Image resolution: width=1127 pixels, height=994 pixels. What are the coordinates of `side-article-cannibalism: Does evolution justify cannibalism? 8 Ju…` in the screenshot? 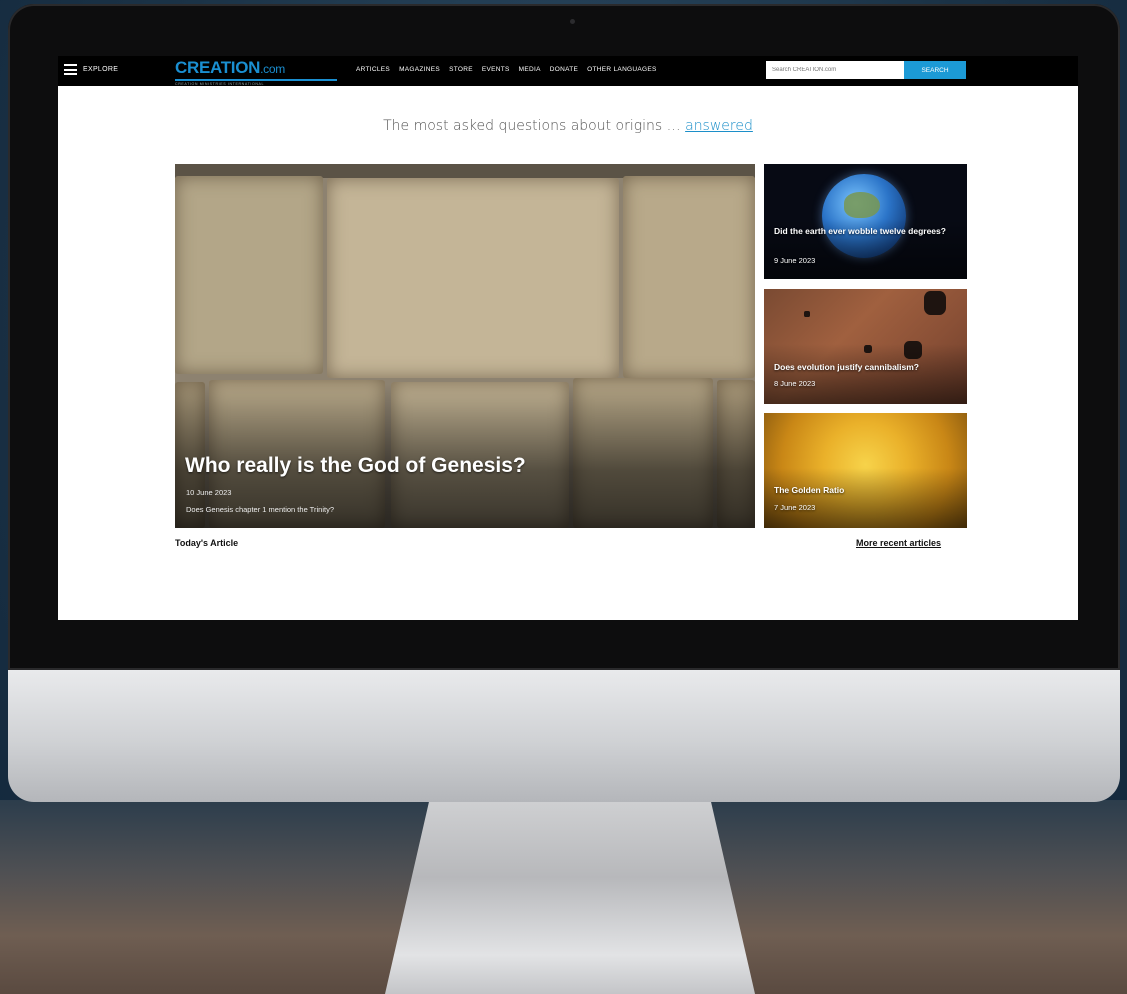 It's located at (865, 346).